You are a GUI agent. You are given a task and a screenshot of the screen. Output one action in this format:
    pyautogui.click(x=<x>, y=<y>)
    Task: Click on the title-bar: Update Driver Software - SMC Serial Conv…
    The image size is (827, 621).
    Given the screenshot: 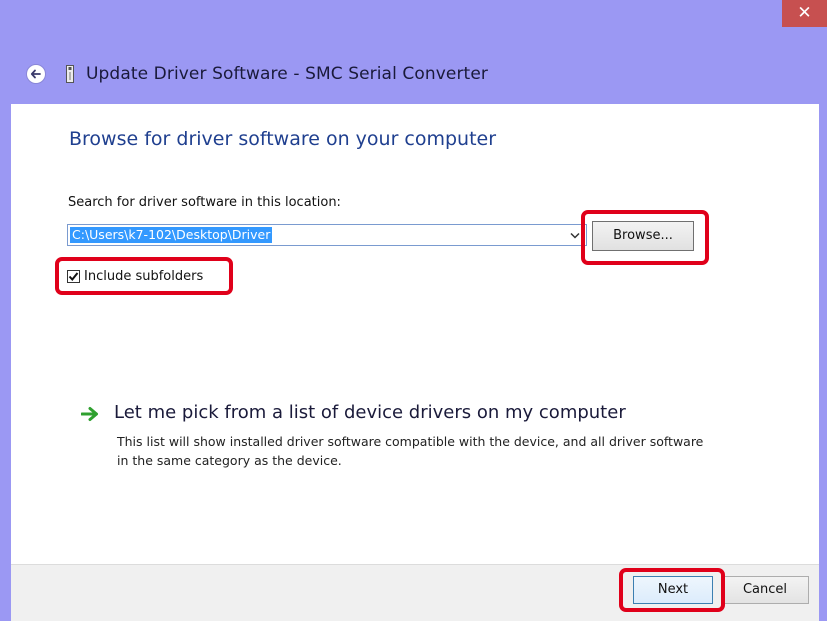 What is the action you would take?
    pyautogui.click(x=257, y=74)
    